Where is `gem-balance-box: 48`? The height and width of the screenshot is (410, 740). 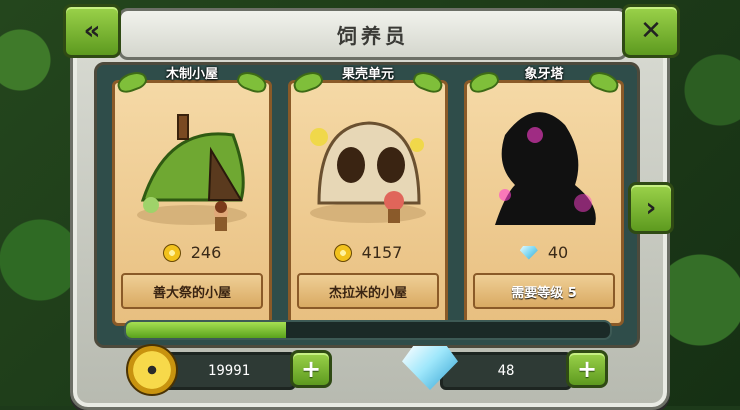
gem-balance-box: 48 is located at coordinates (506, 371).